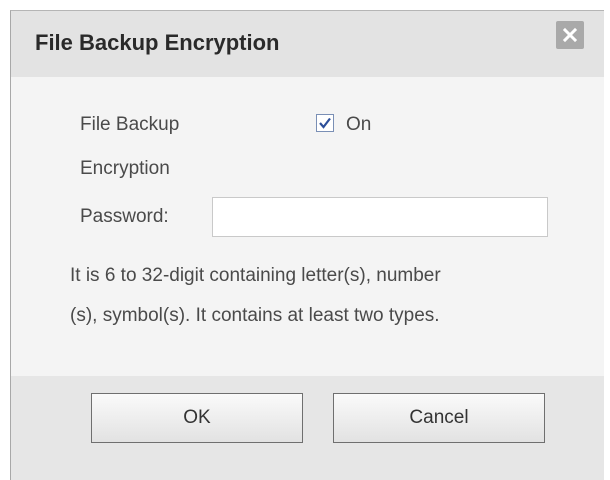  I want to click on cancel-button: Cancel, so click(439, 418).